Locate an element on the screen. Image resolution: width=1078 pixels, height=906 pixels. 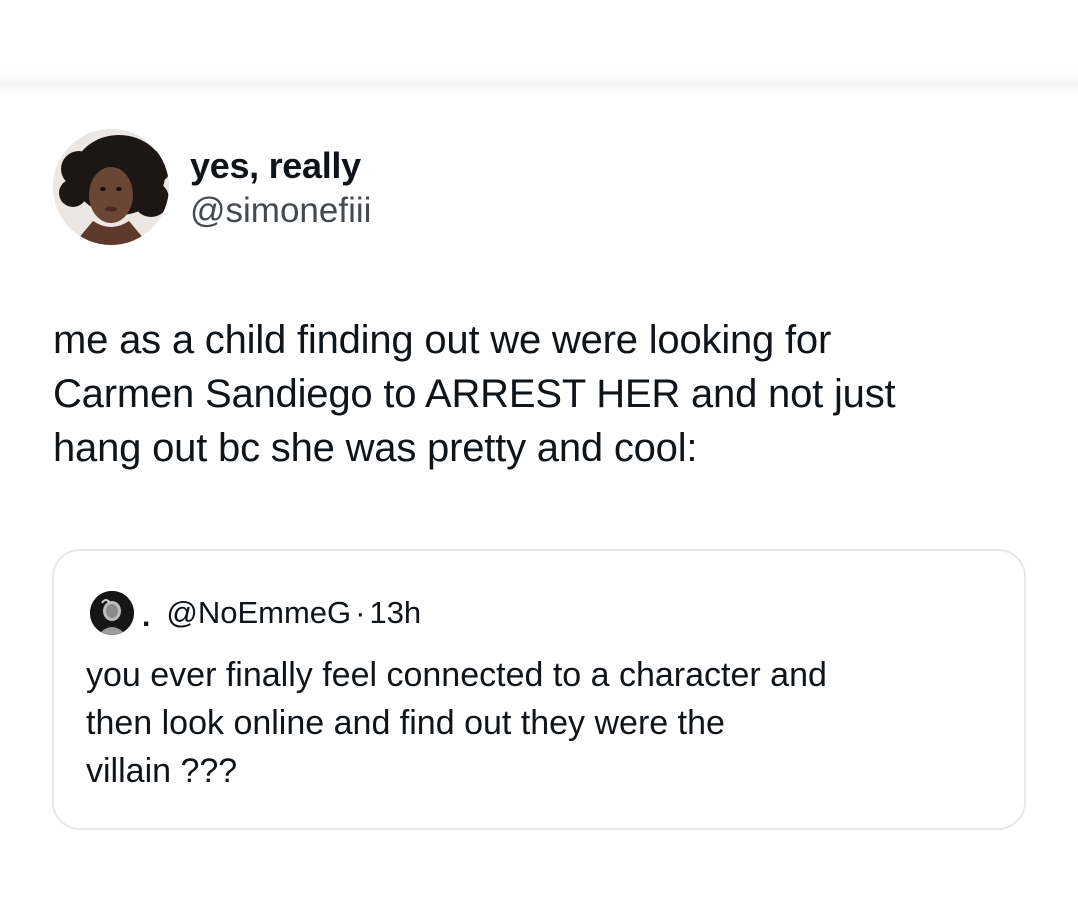
quoted-timestamp: 13h is located at coordinates (395, 613).